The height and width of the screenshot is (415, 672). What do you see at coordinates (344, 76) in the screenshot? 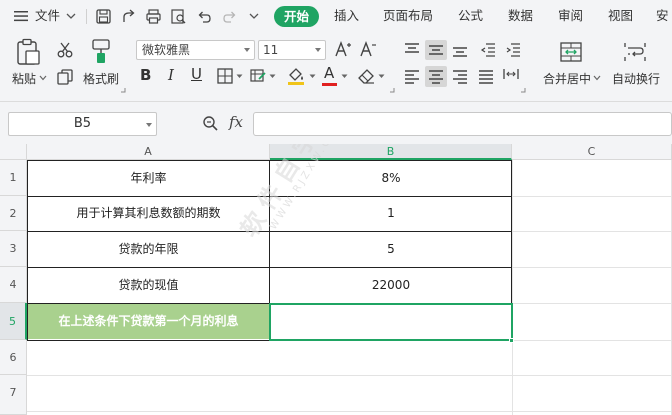
I see `font-color-dropdown-icon` at bounding box center [344, 76].